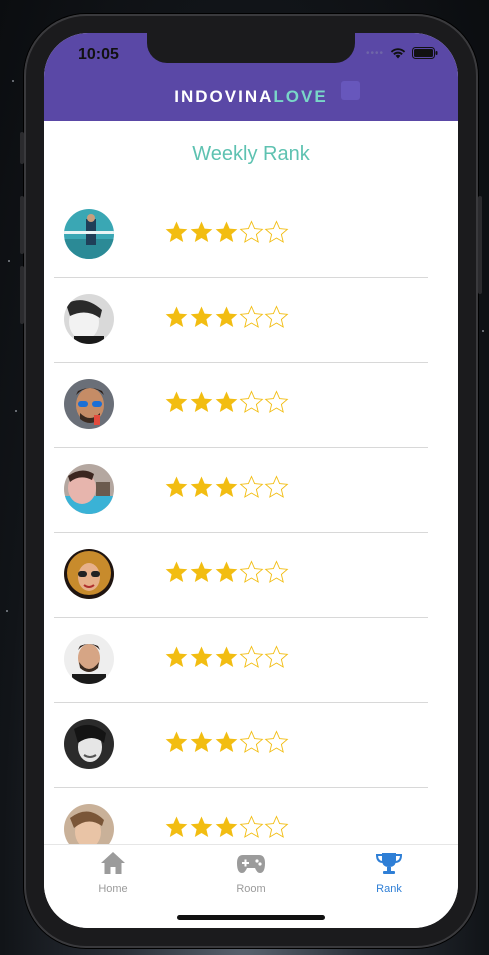 The image size is (489, 955). What do you see at coordinates (480, 245) in the screenshot?
I see `power-button` at bounding box center [480, 245].